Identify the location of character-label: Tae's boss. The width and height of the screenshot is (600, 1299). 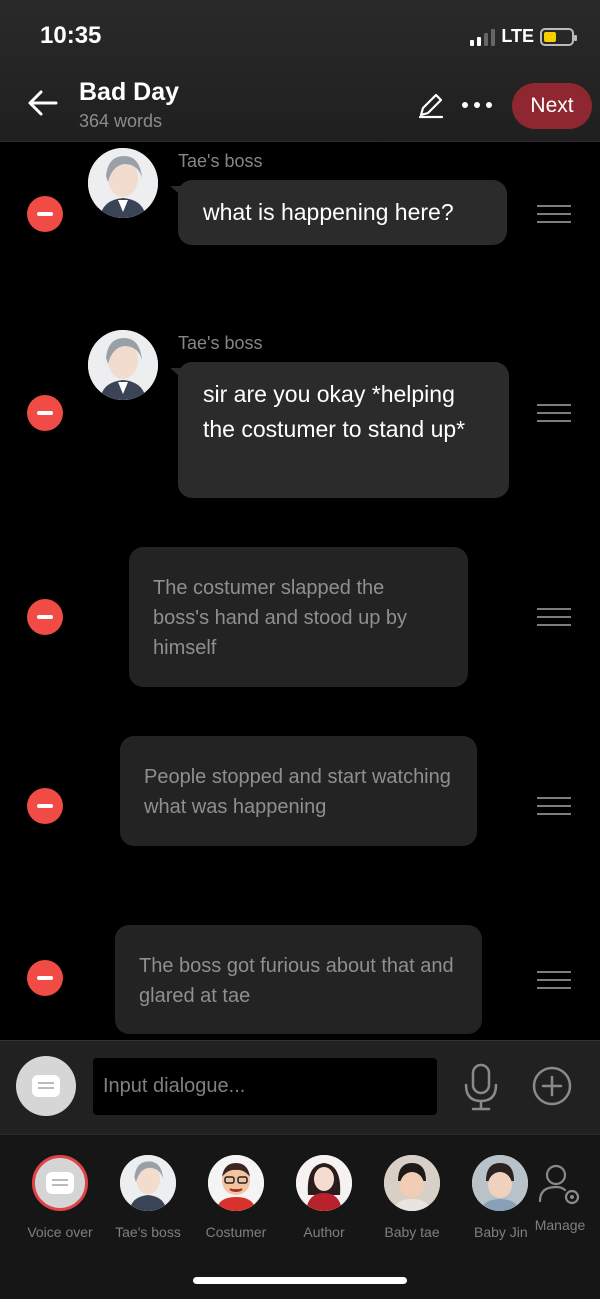
(148, 1232).